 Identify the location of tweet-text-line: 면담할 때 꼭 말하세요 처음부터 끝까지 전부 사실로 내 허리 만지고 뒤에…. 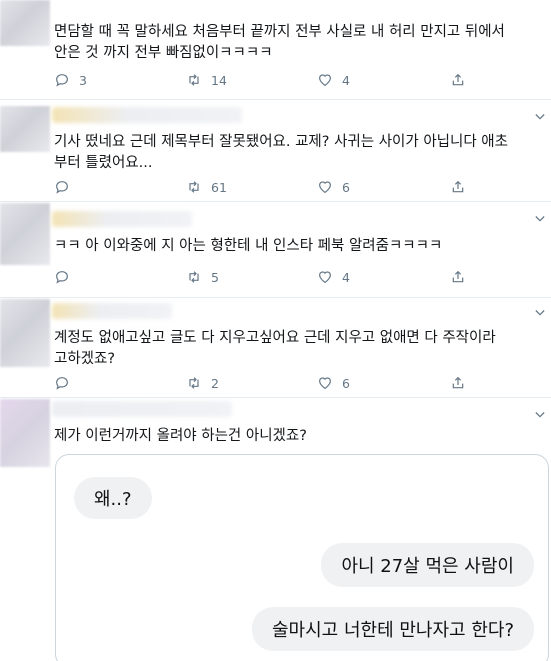
(279, 32).